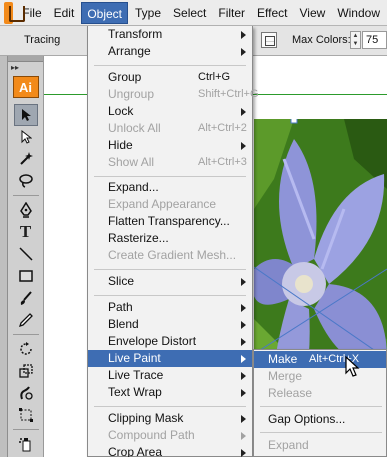 The height and width of the screenshot is (457, 387). What do you see at coordinates (283, 359) in the screenshot?
I see `menu-item-label: Make` at bounding box center [283, 359].